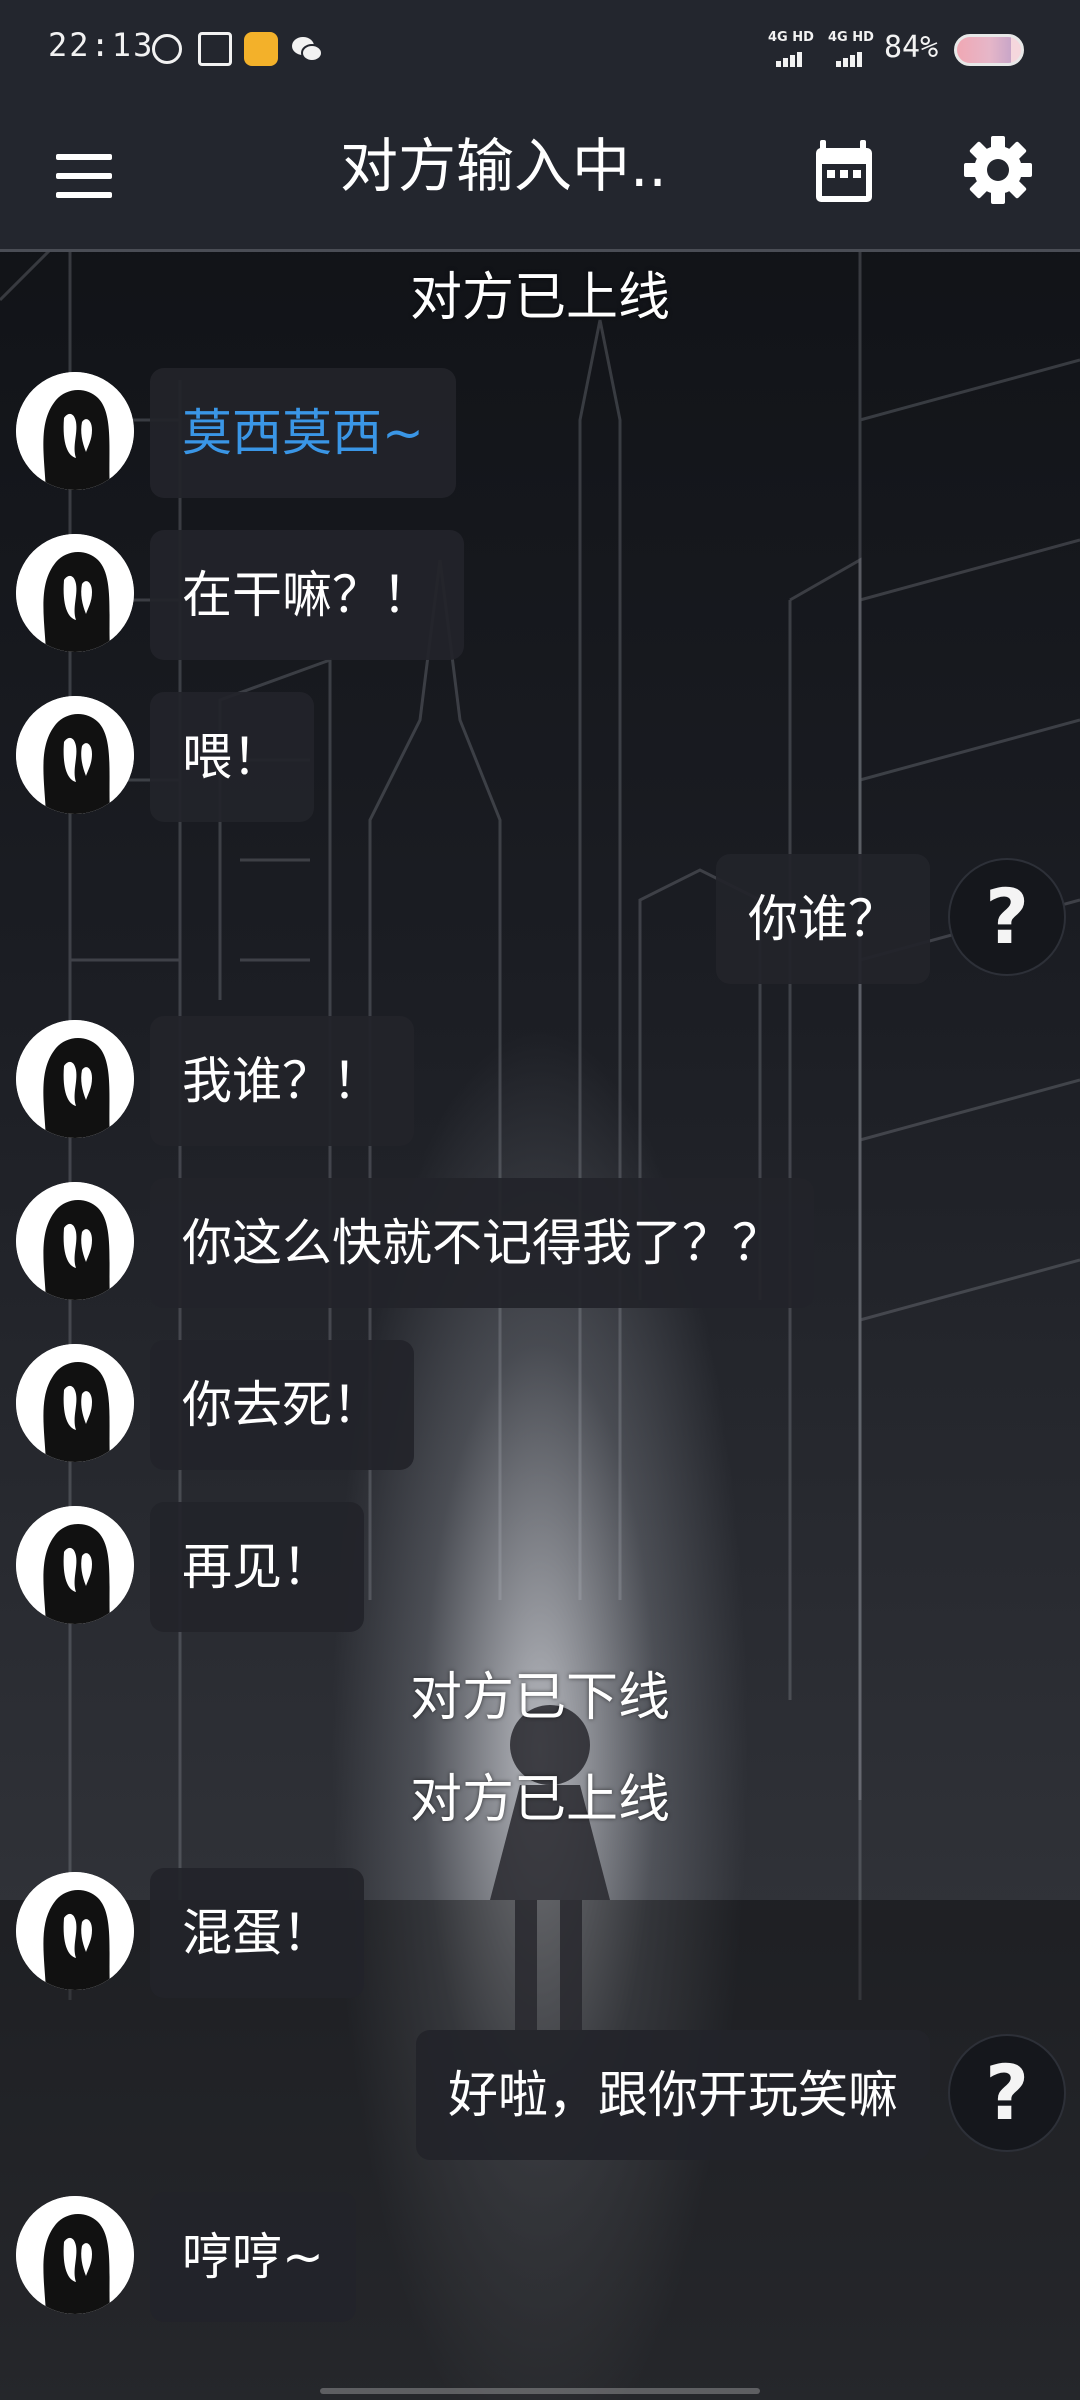  I want to click on system-notice: 对方已下线, so click(539, 1698).